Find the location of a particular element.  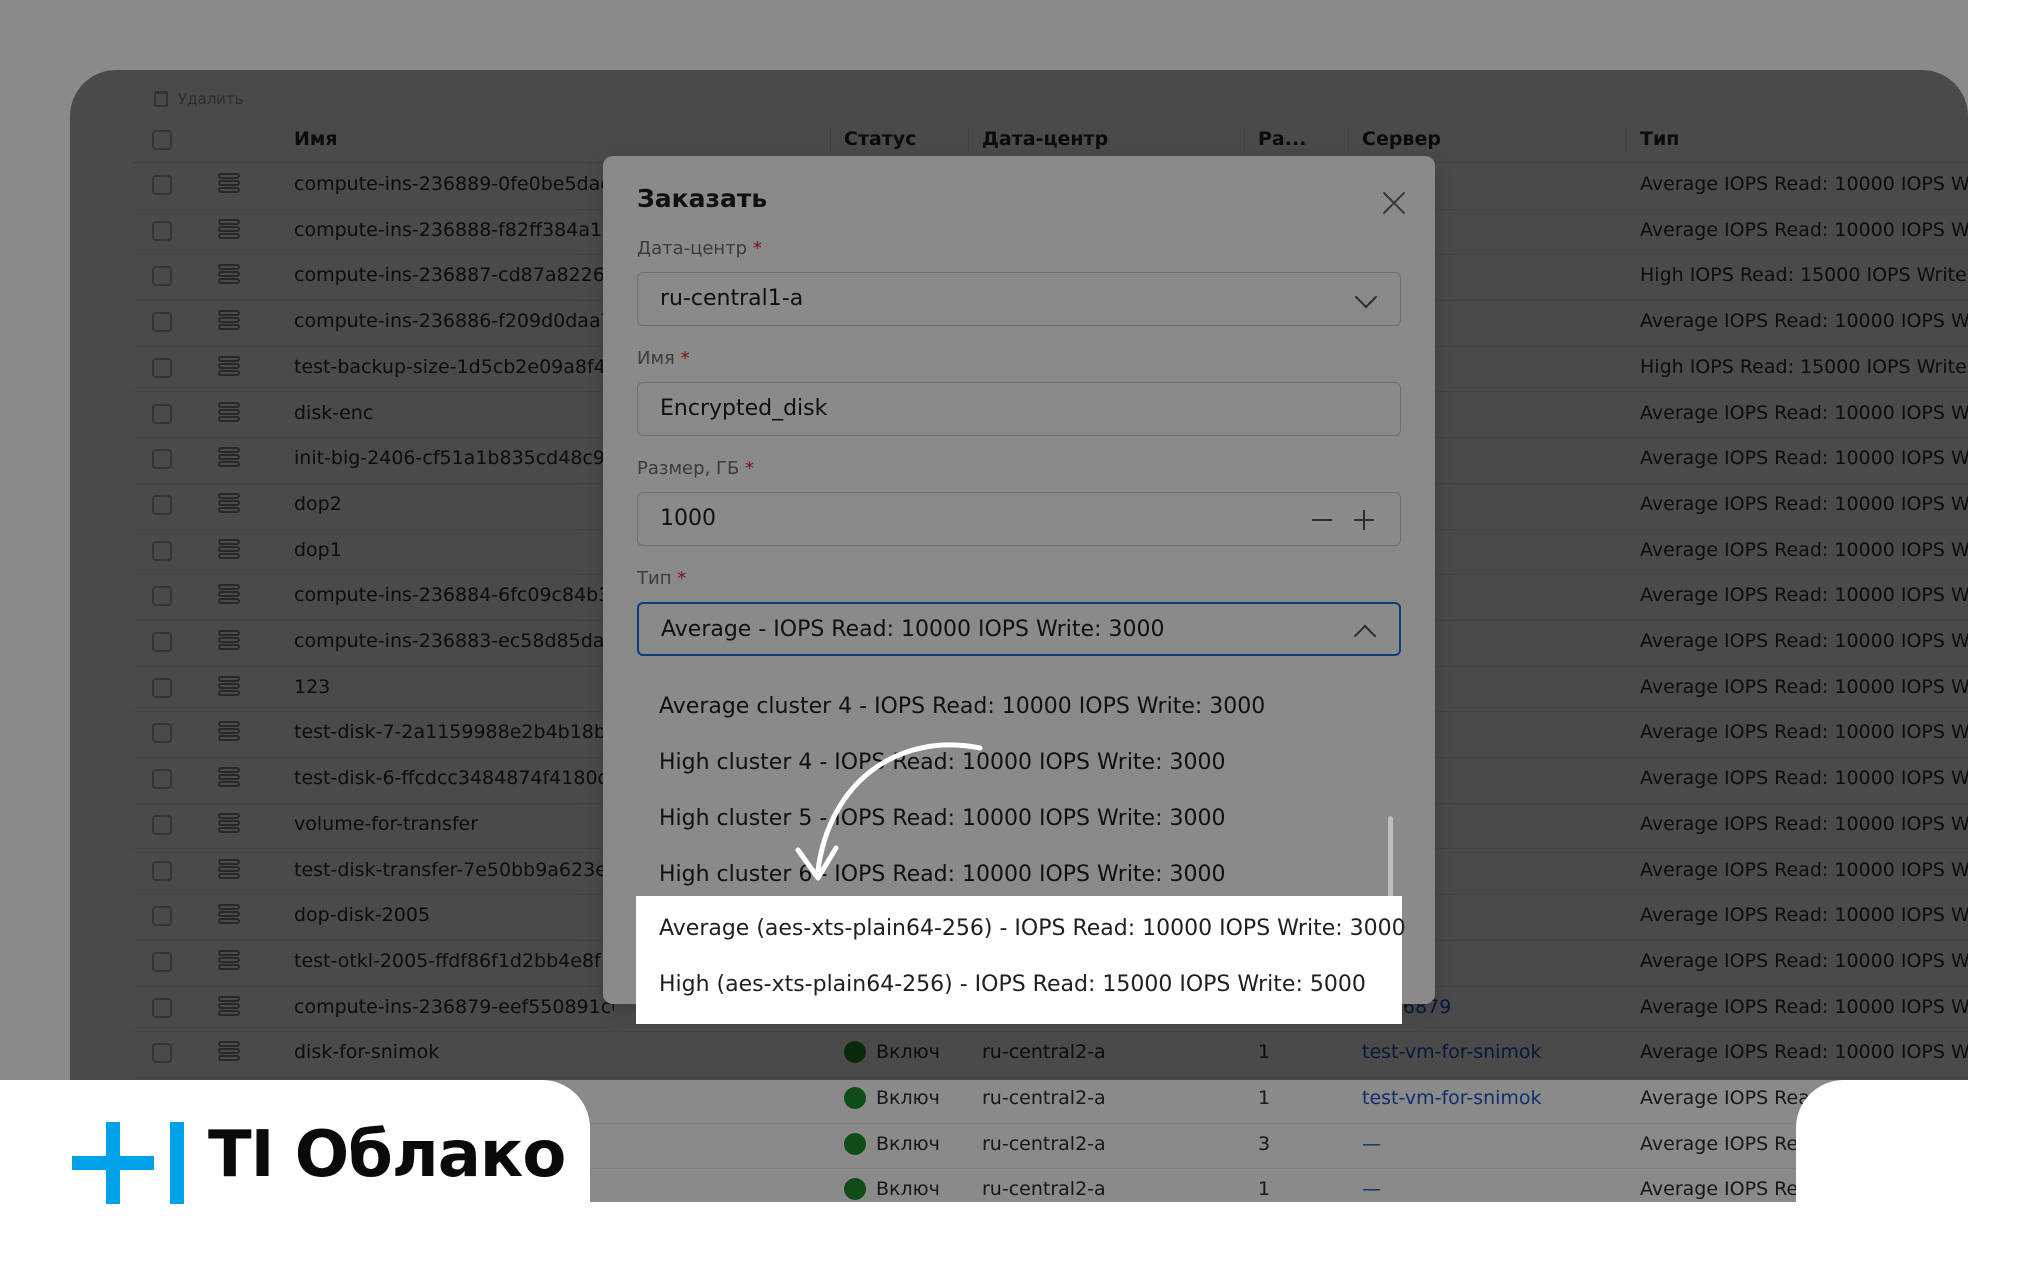

curved-arrow-icon is located at coordinates (889, 811).